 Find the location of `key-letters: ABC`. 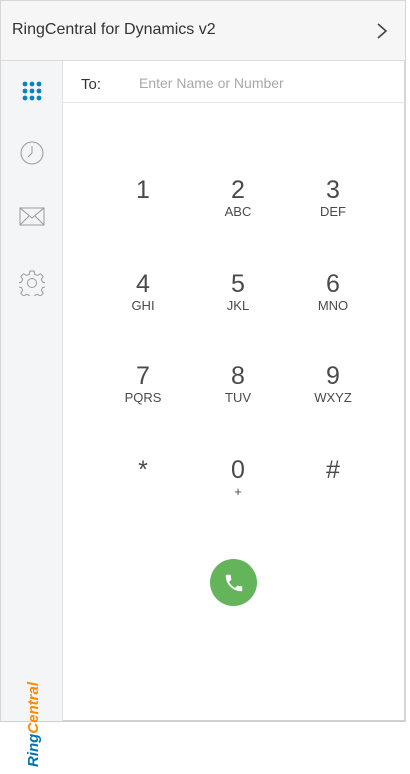

key-letters: ABC is located at coordinates (238, 211).